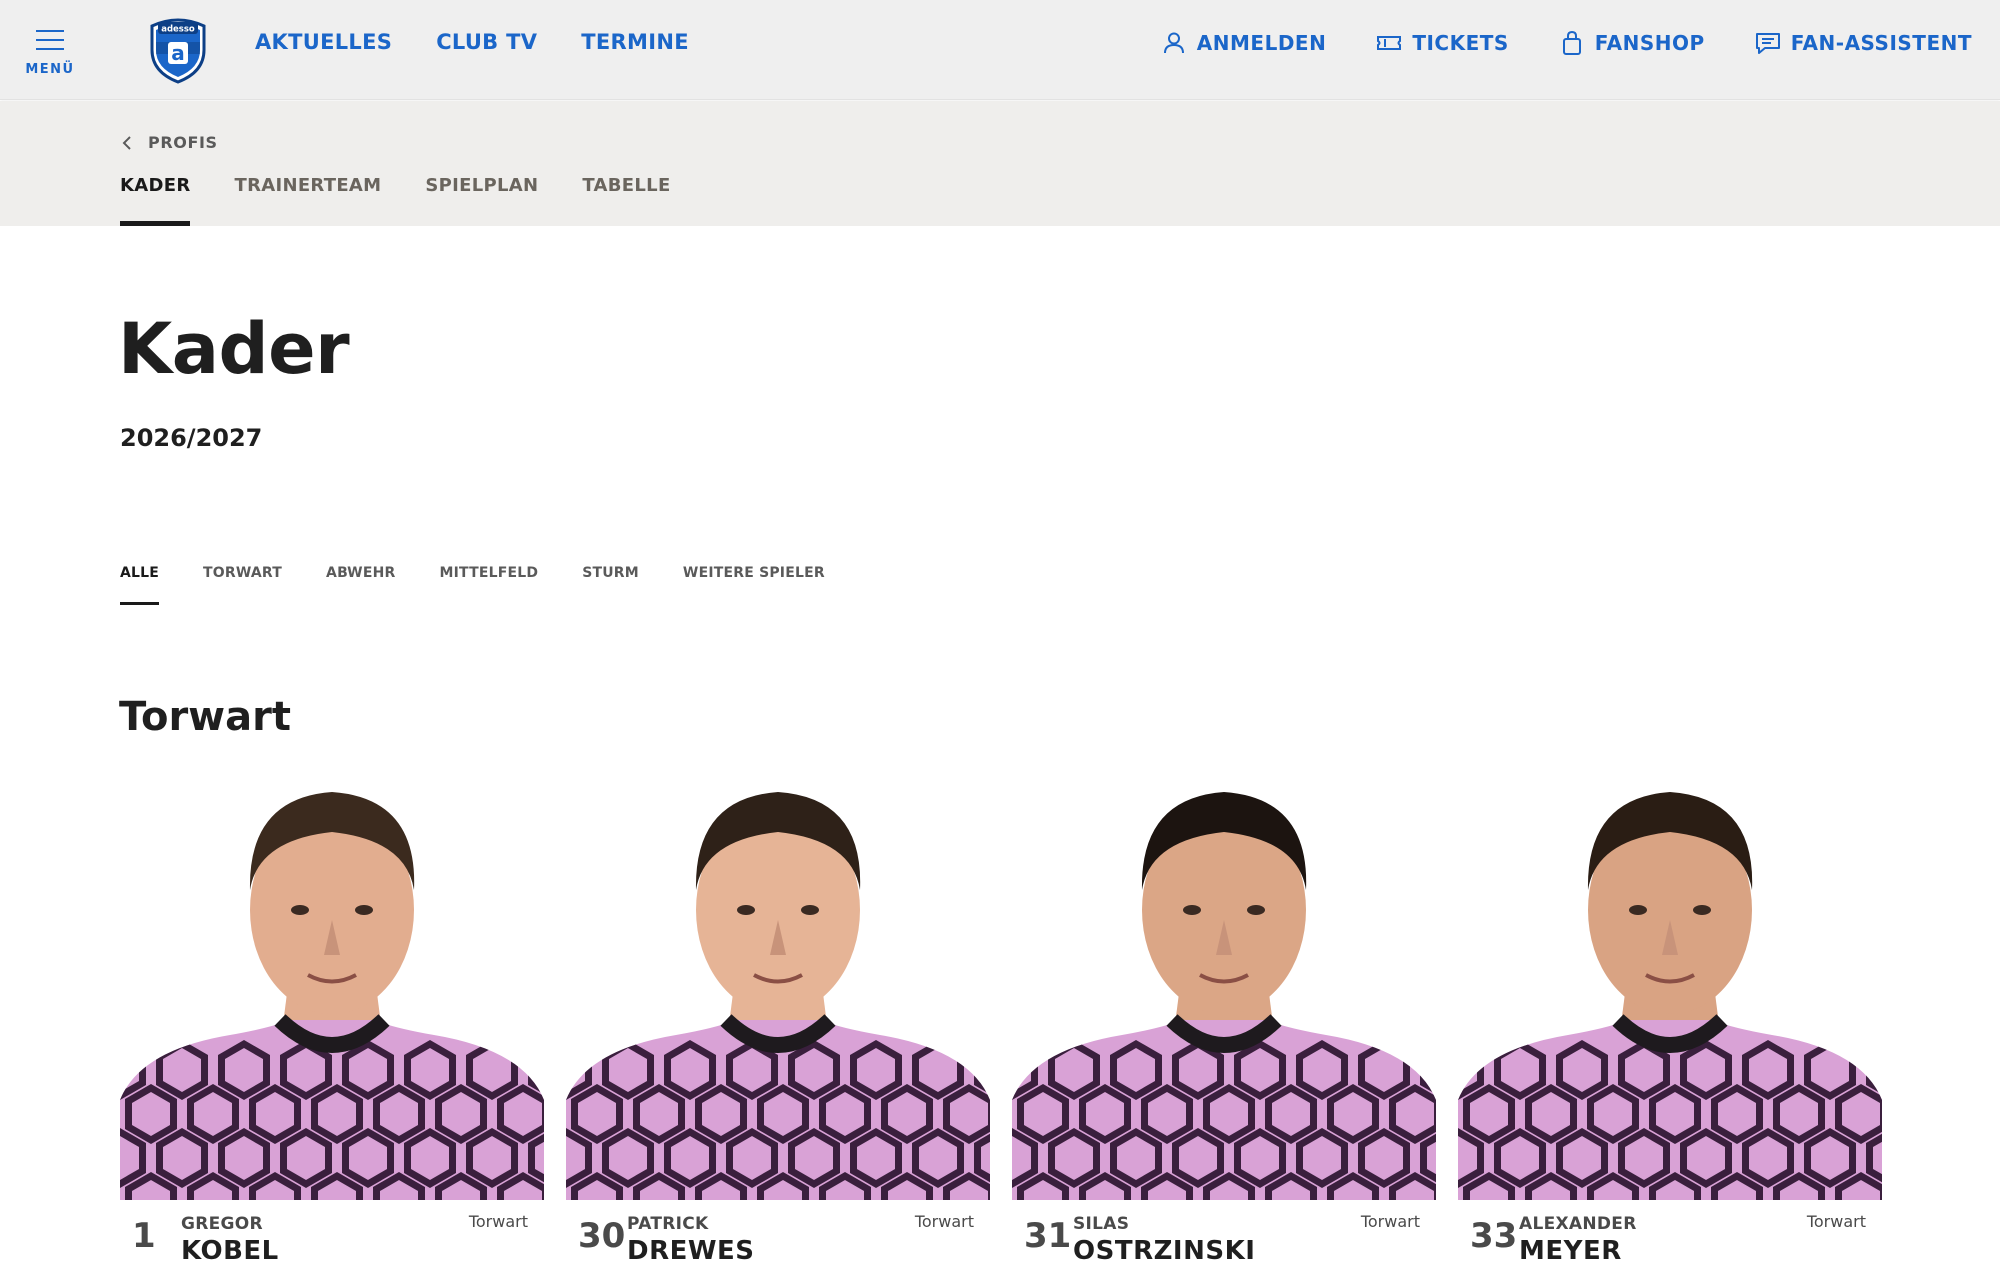  What do you see at coordinates (486, 42) in the screenshot?
I see `nav-club-tv: CLUB TV` at bounding box center [486, 42].